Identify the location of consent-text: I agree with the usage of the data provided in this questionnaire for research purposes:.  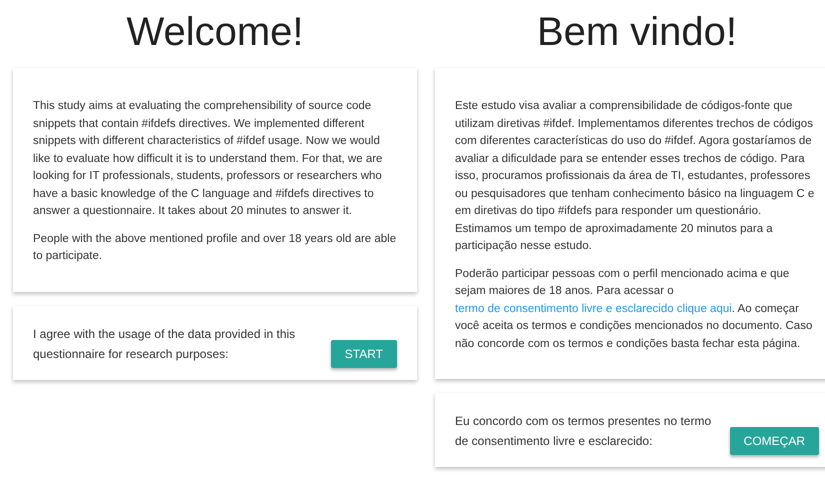
(164, 344).